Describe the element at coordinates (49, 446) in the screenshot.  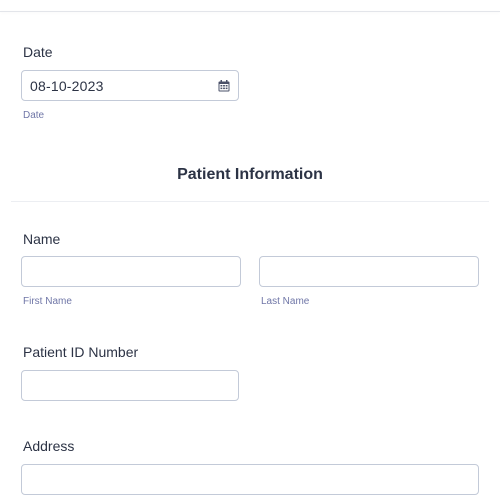
I see `address-label: Address` at that location.